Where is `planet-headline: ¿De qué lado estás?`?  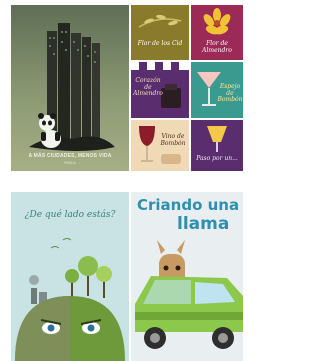 planet-headline: ¿De qué lado estás? is located at coordinates (70, 215).